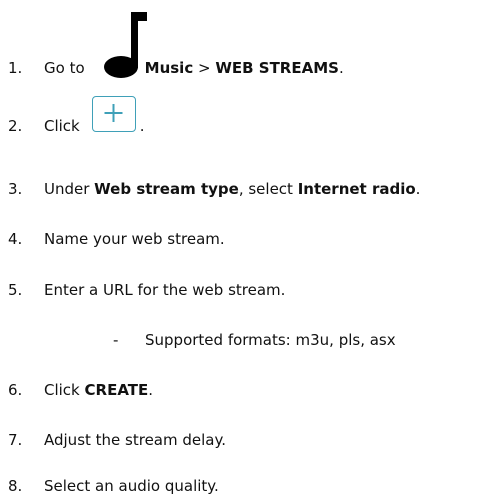 This screenshot has width=487, height=496. Describe the element at coordinates (169, 68) in the screenshot. I see `music-menu-label: Music` at that location.